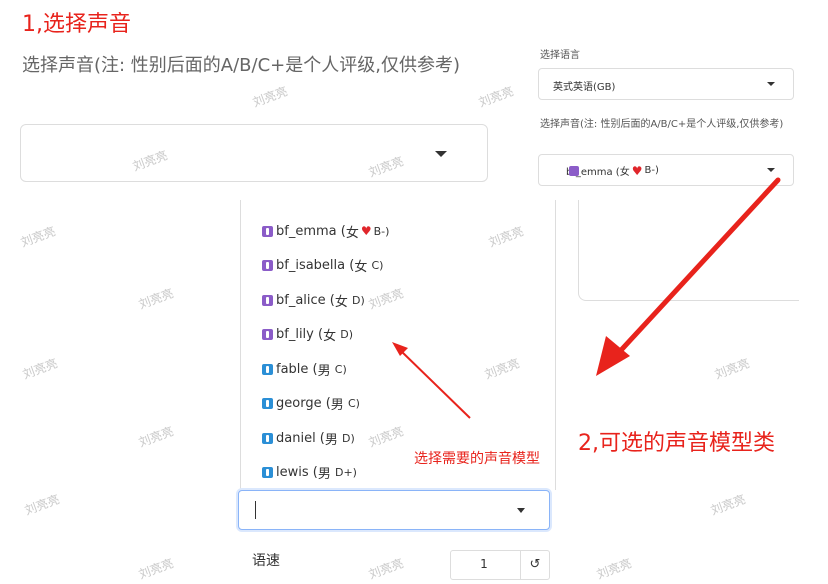  I want to click on arrow-to-options, so click(688, 276).